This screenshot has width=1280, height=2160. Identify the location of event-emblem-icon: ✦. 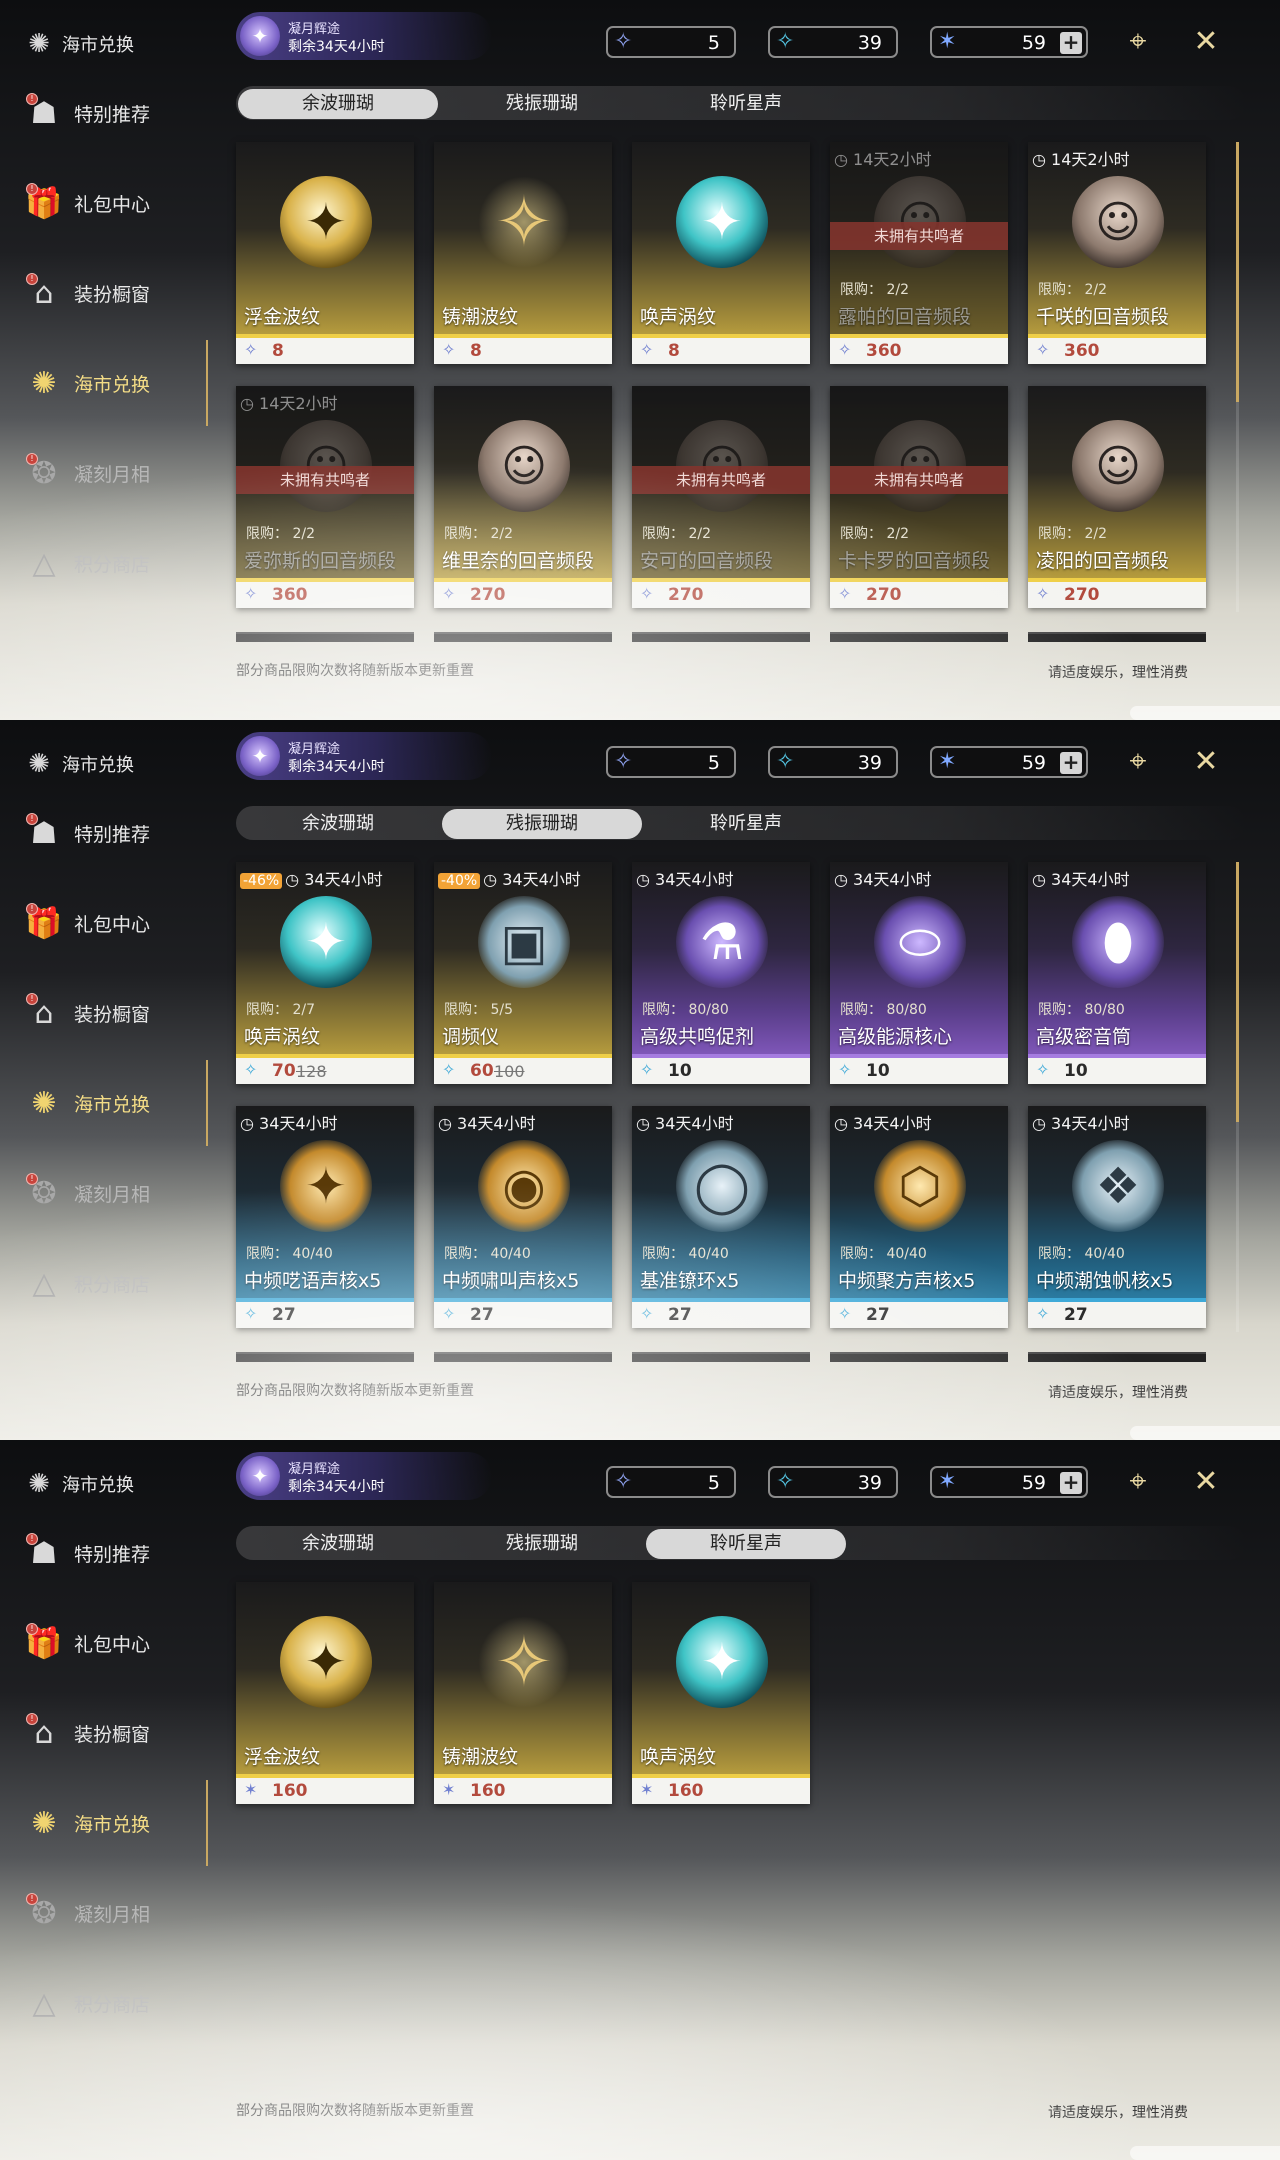
(260, 756).